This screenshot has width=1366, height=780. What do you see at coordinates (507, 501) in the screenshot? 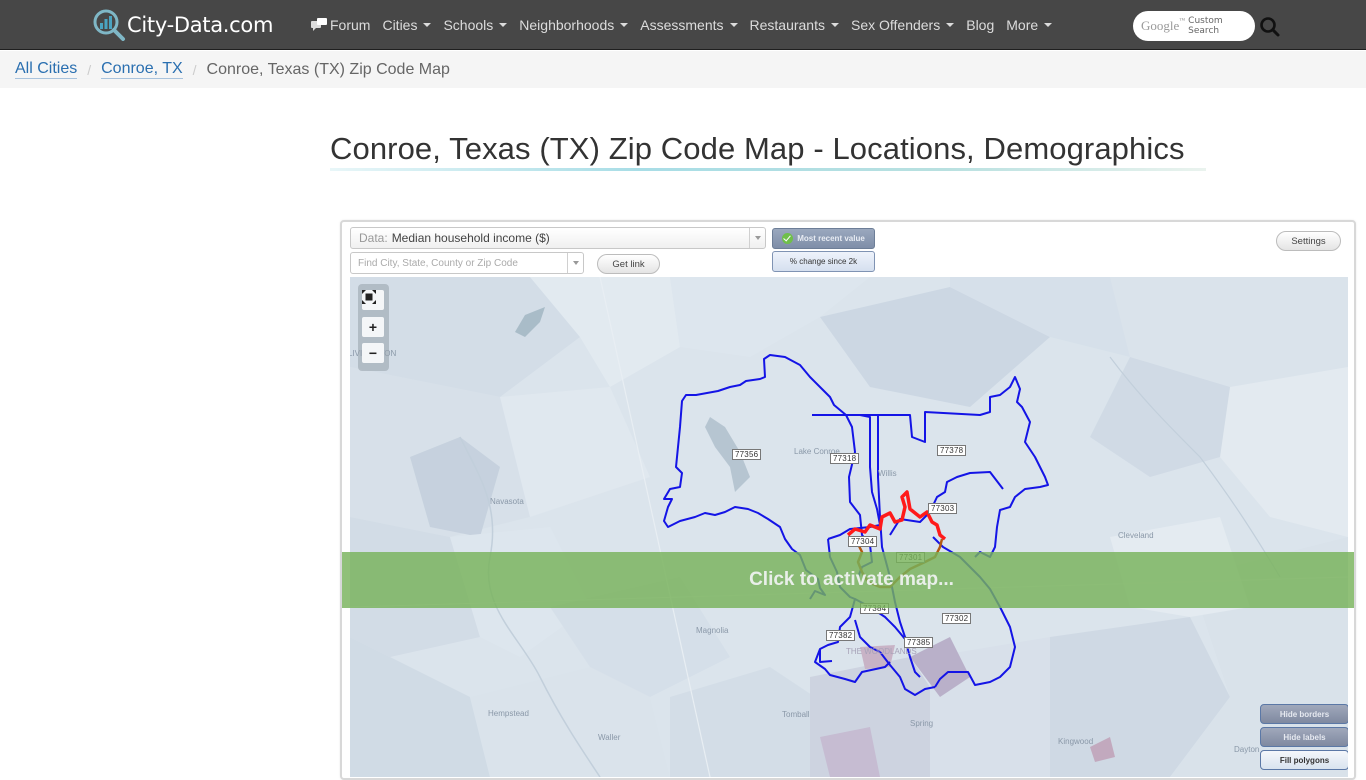
I see `place-label-navasota: Navasota` at bounding box center [507, 501].